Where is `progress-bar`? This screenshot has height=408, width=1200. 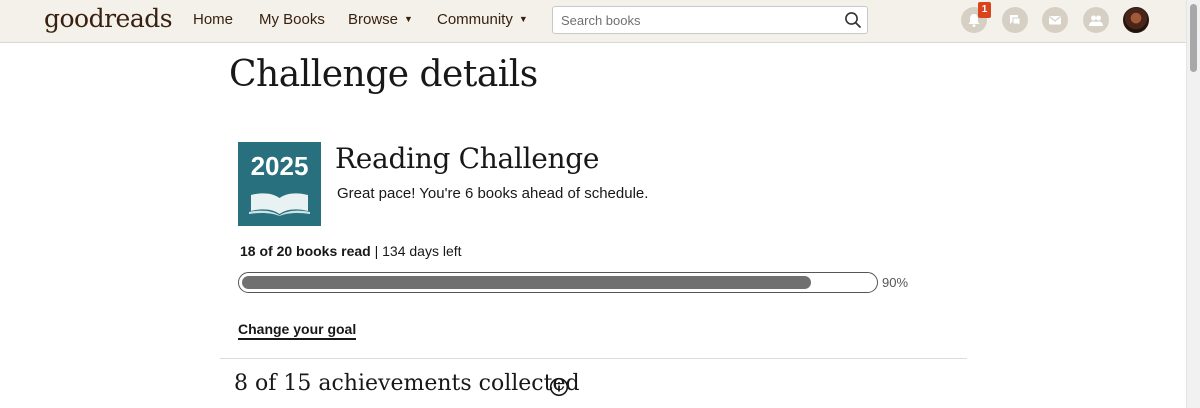 progress-bar is located at coordinates (558, 282).